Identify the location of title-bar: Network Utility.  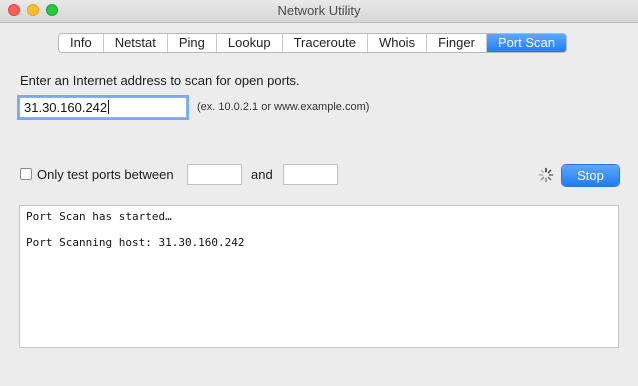
(319, 11).